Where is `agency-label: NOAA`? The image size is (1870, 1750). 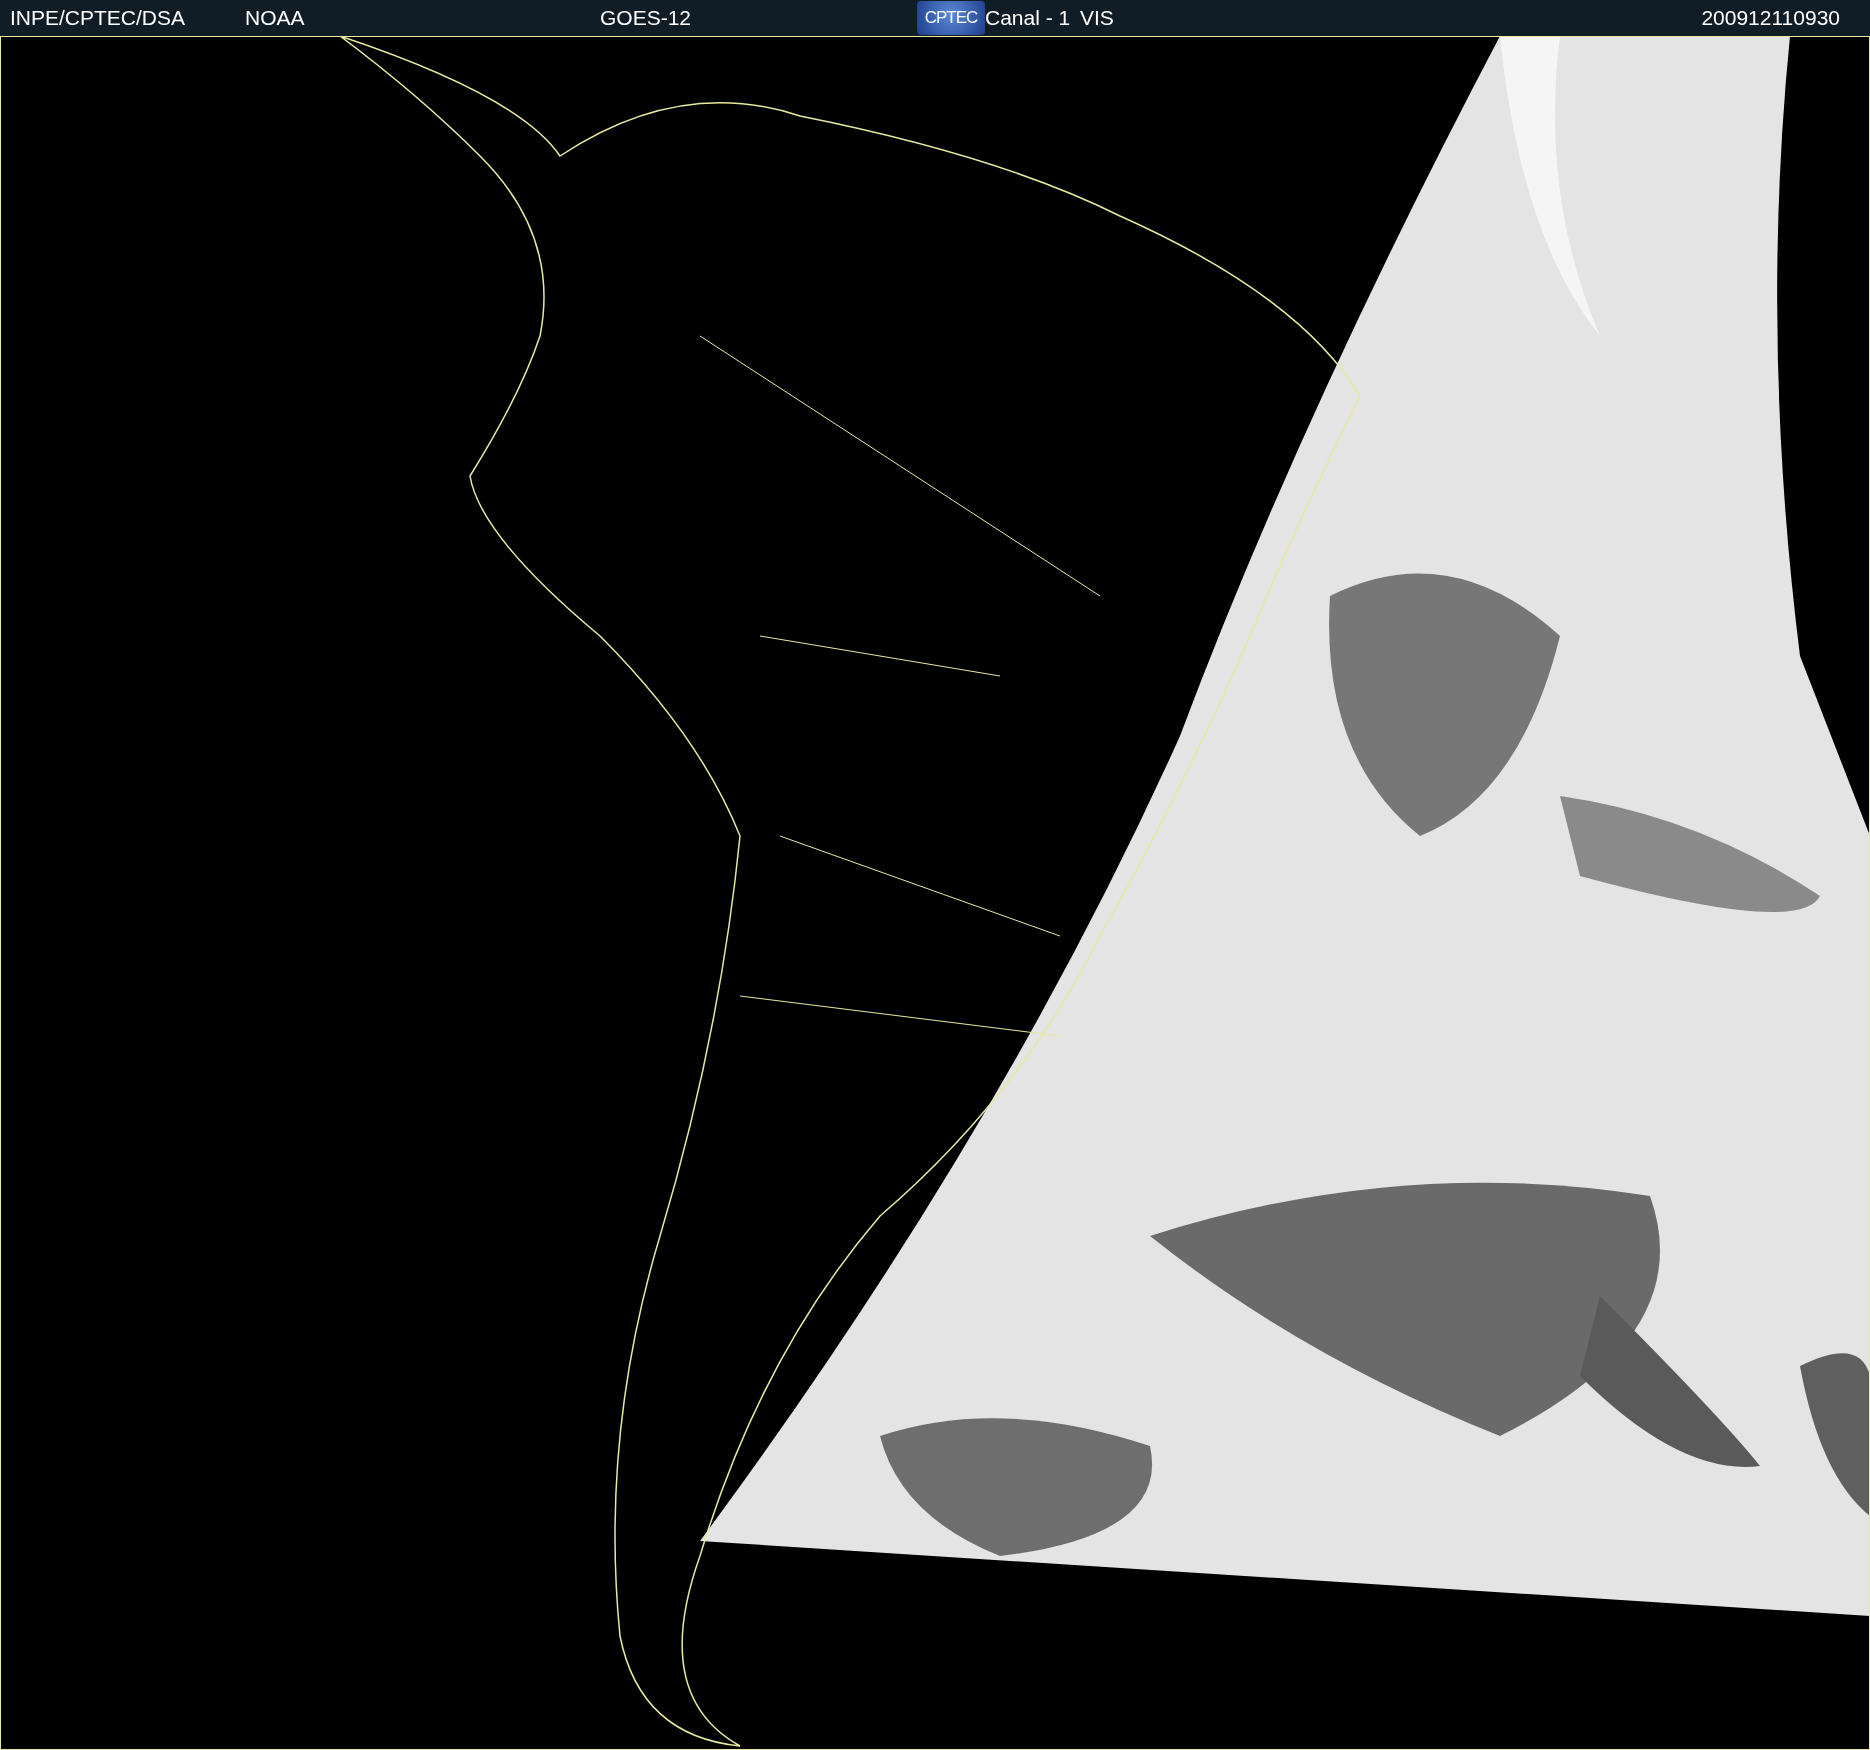
agency-label: NOAA is located at coordinates (275, 18).